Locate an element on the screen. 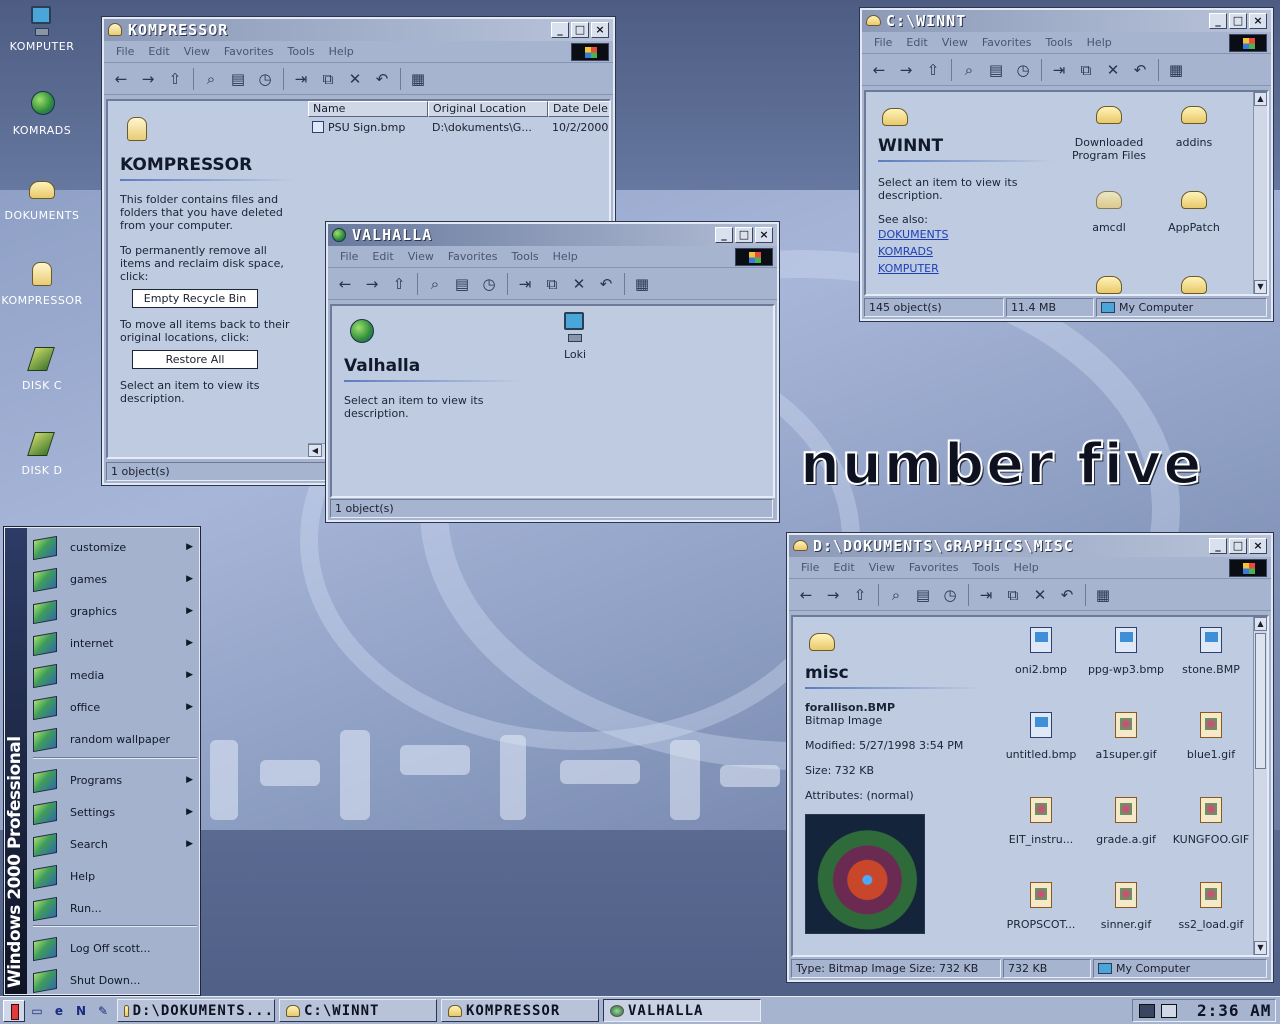 This screenshot has width=1280, height=1024. kompressor-titlebar: KOMPRESSOR _ □ × is located at coordinates (358, 30).